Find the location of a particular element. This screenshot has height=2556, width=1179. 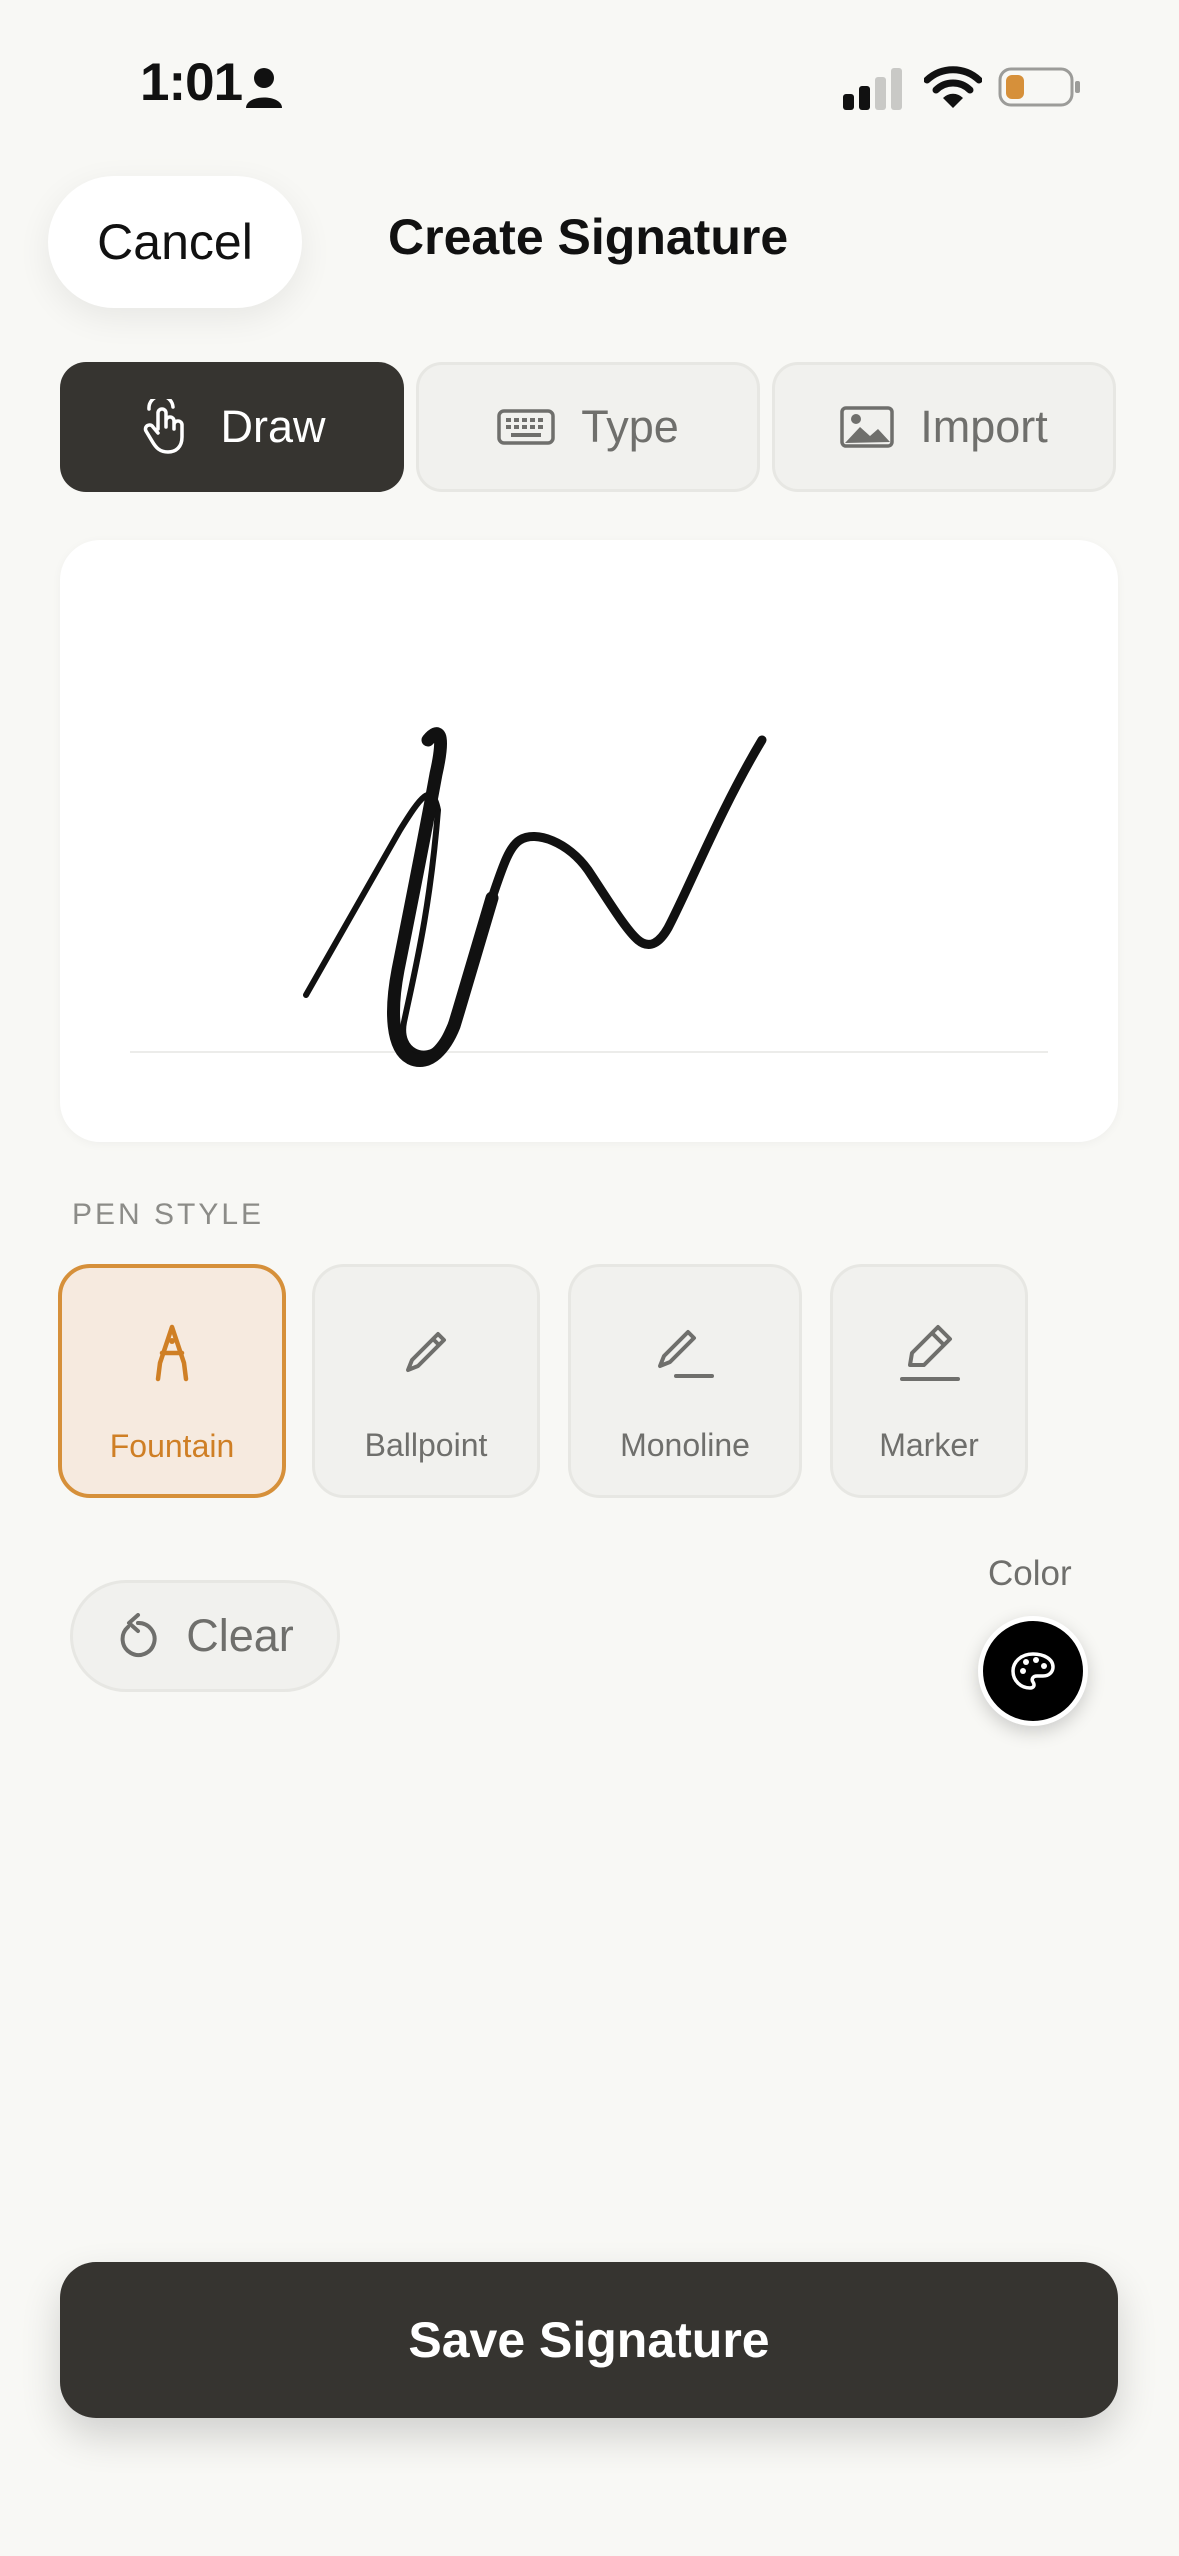

marker-icon is located at coordinates (929, 1352).